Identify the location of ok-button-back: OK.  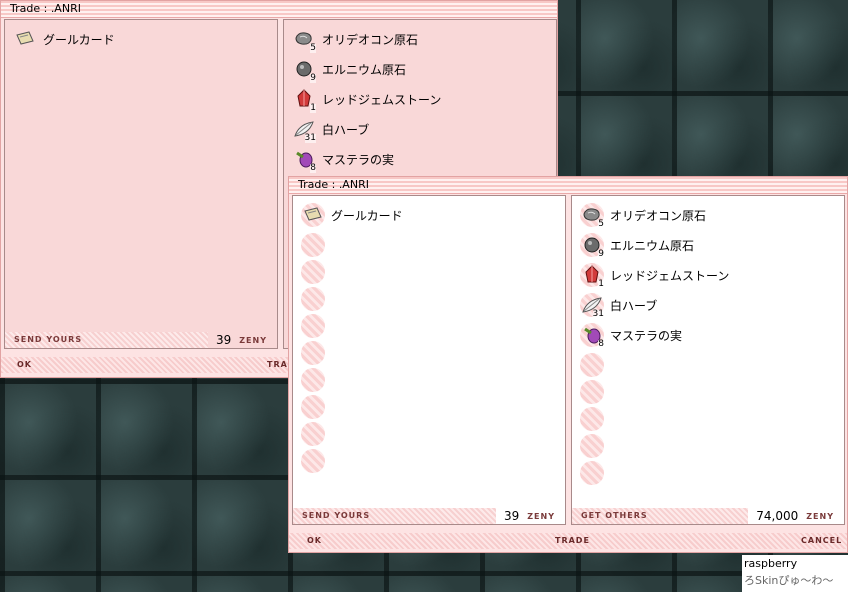
(24, 364).